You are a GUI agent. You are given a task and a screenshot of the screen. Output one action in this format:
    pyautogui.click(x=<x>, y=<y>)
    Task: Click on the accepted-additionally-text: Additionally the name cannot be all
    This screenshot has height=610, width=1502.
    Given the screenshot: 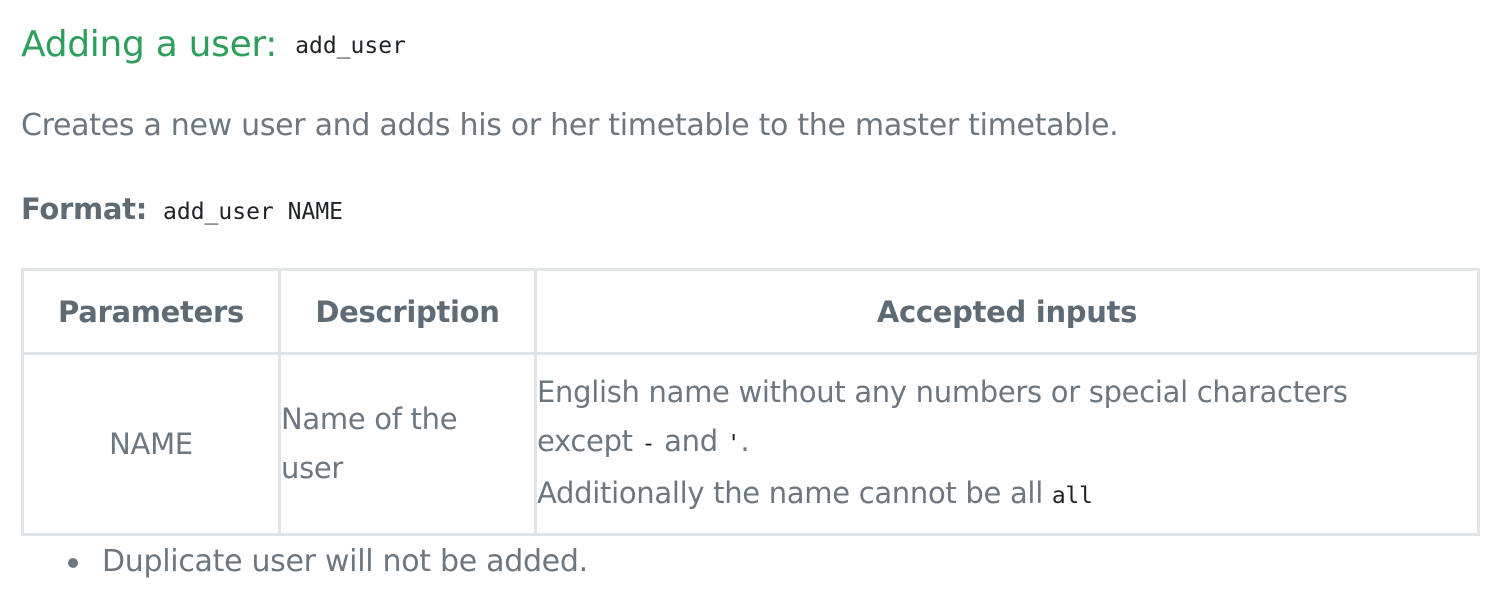 What is the action you would take?
    pyautogui.click(x=790, y=492)
    